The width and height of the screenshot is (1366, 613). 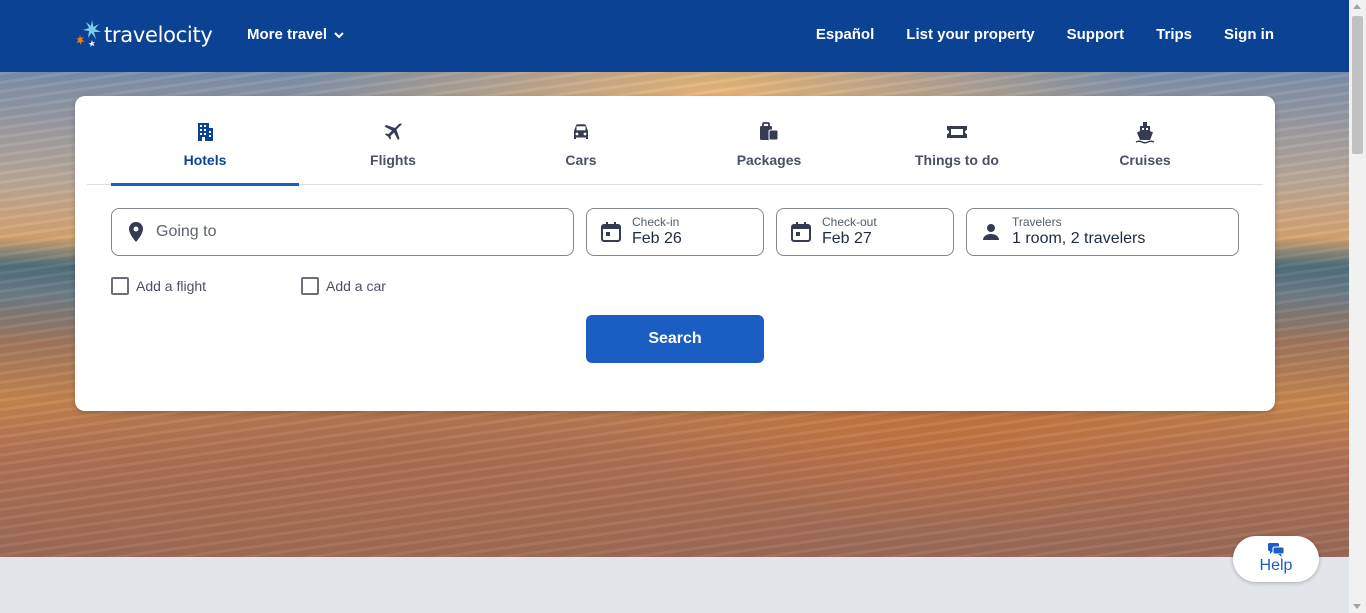 I want to click on below-fold-section, so click(x=674, y=585).